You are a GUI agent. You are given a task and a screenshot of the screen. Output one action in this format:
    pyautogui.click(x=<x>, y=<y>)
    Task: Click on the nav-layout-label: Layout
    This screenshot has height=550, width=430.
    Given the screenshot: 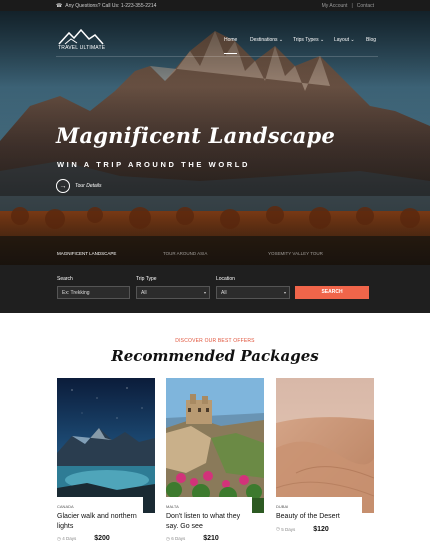 What is the action you would take?
    pyautogui.click(x=342, y=40)
    